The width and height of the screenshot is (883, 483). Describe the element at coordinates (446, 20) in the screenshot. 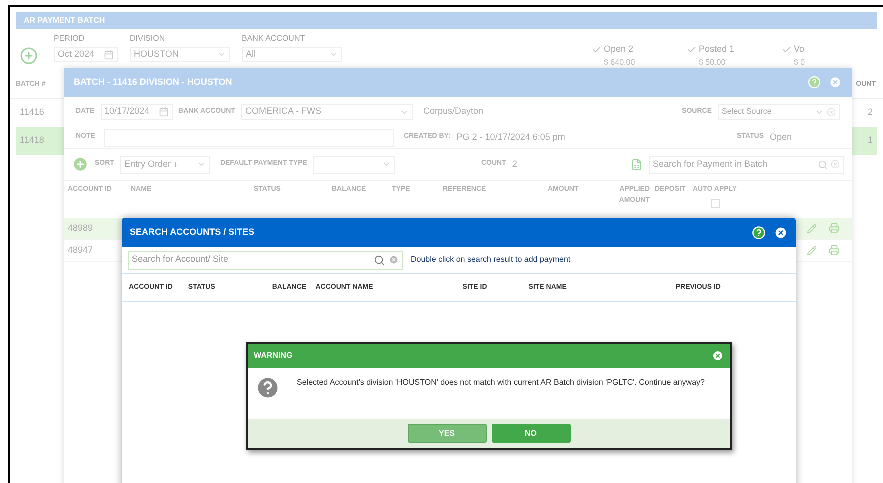

I see `page-title-bar: AR PAYMENT BATCH` at that location.